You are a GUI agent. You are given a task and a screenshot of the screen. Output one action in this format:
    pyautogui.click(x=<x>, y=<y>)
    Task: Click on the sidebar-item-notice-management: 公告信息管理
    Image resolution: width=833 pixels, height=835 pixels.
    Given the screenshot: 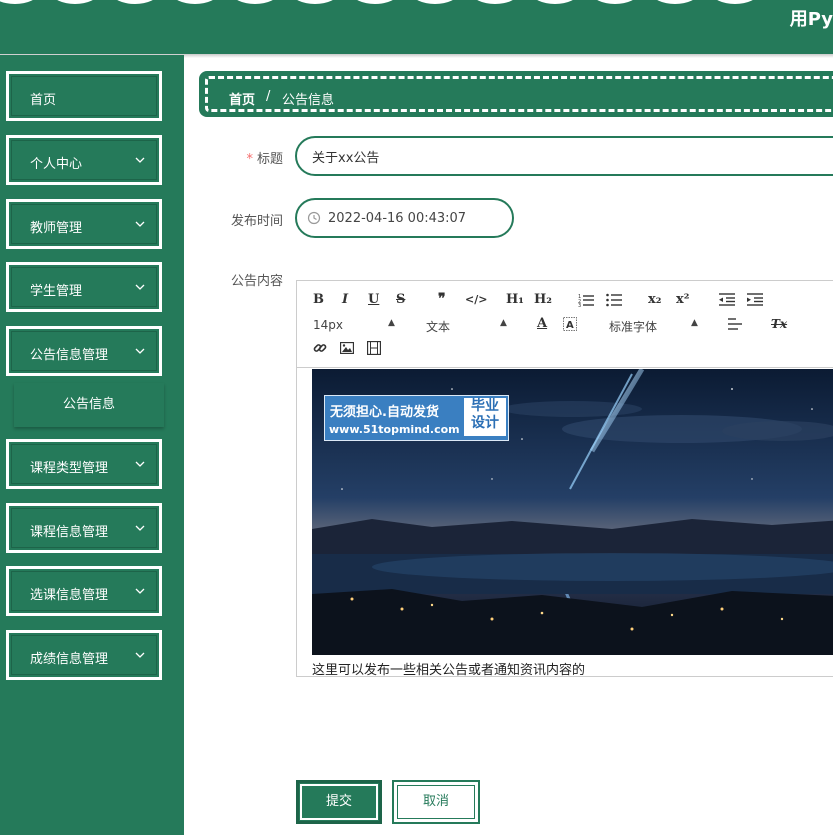 What is the action you would take?
    pyautogui.click(x=84, y=351)
    